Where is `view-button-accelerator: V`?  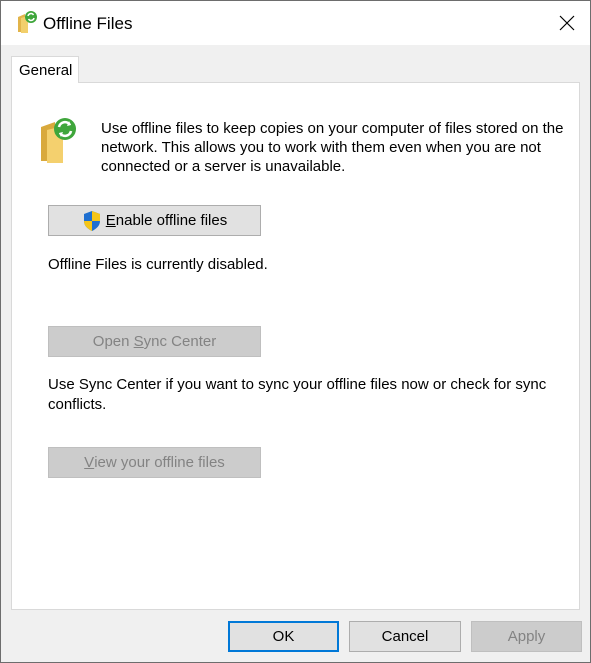 view-button-accelerator: V is located at coordinates (89, 462).